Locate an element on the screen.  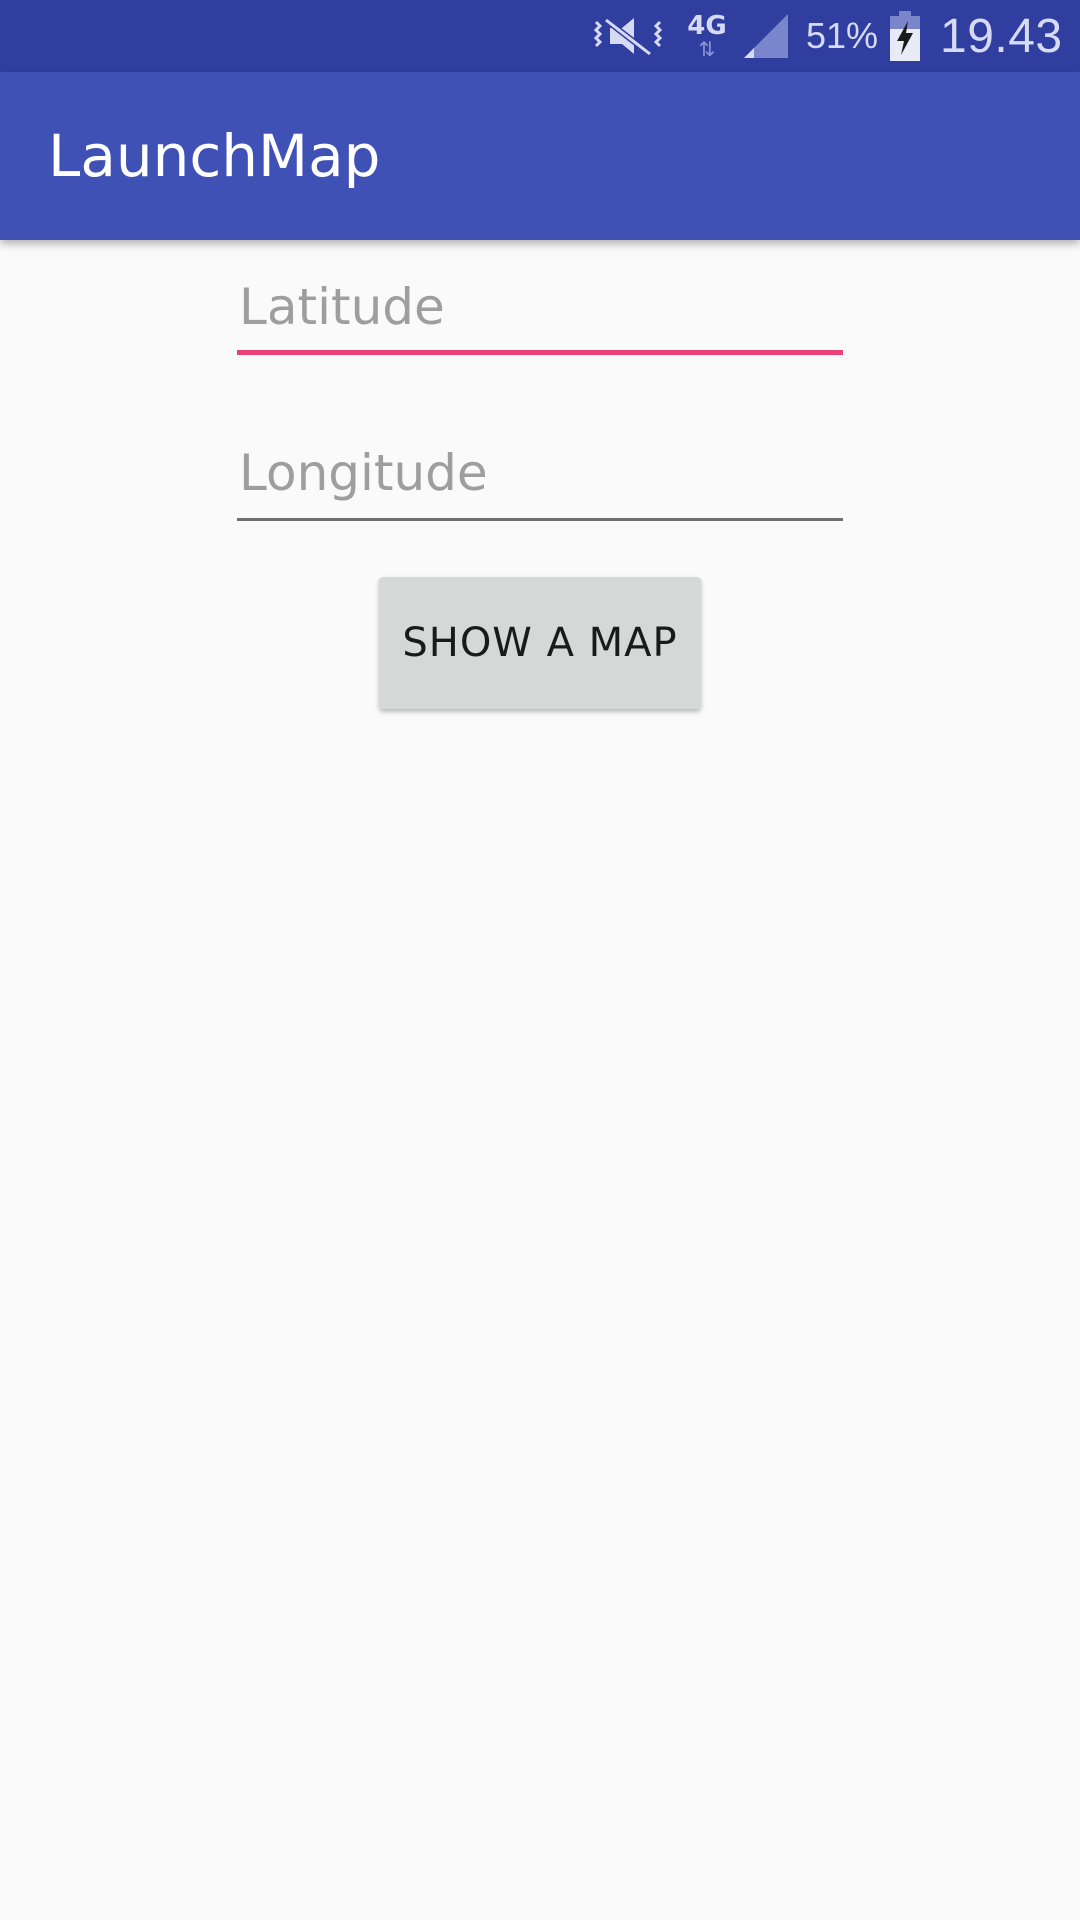
longitude-input is located at coordinates (540, 473).